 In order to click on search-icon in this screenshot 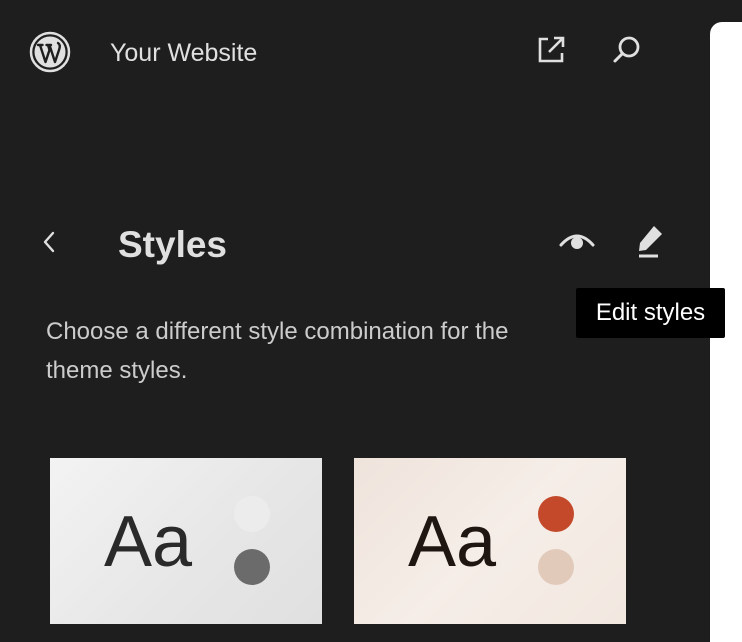, I will do `click(626, 52)`.